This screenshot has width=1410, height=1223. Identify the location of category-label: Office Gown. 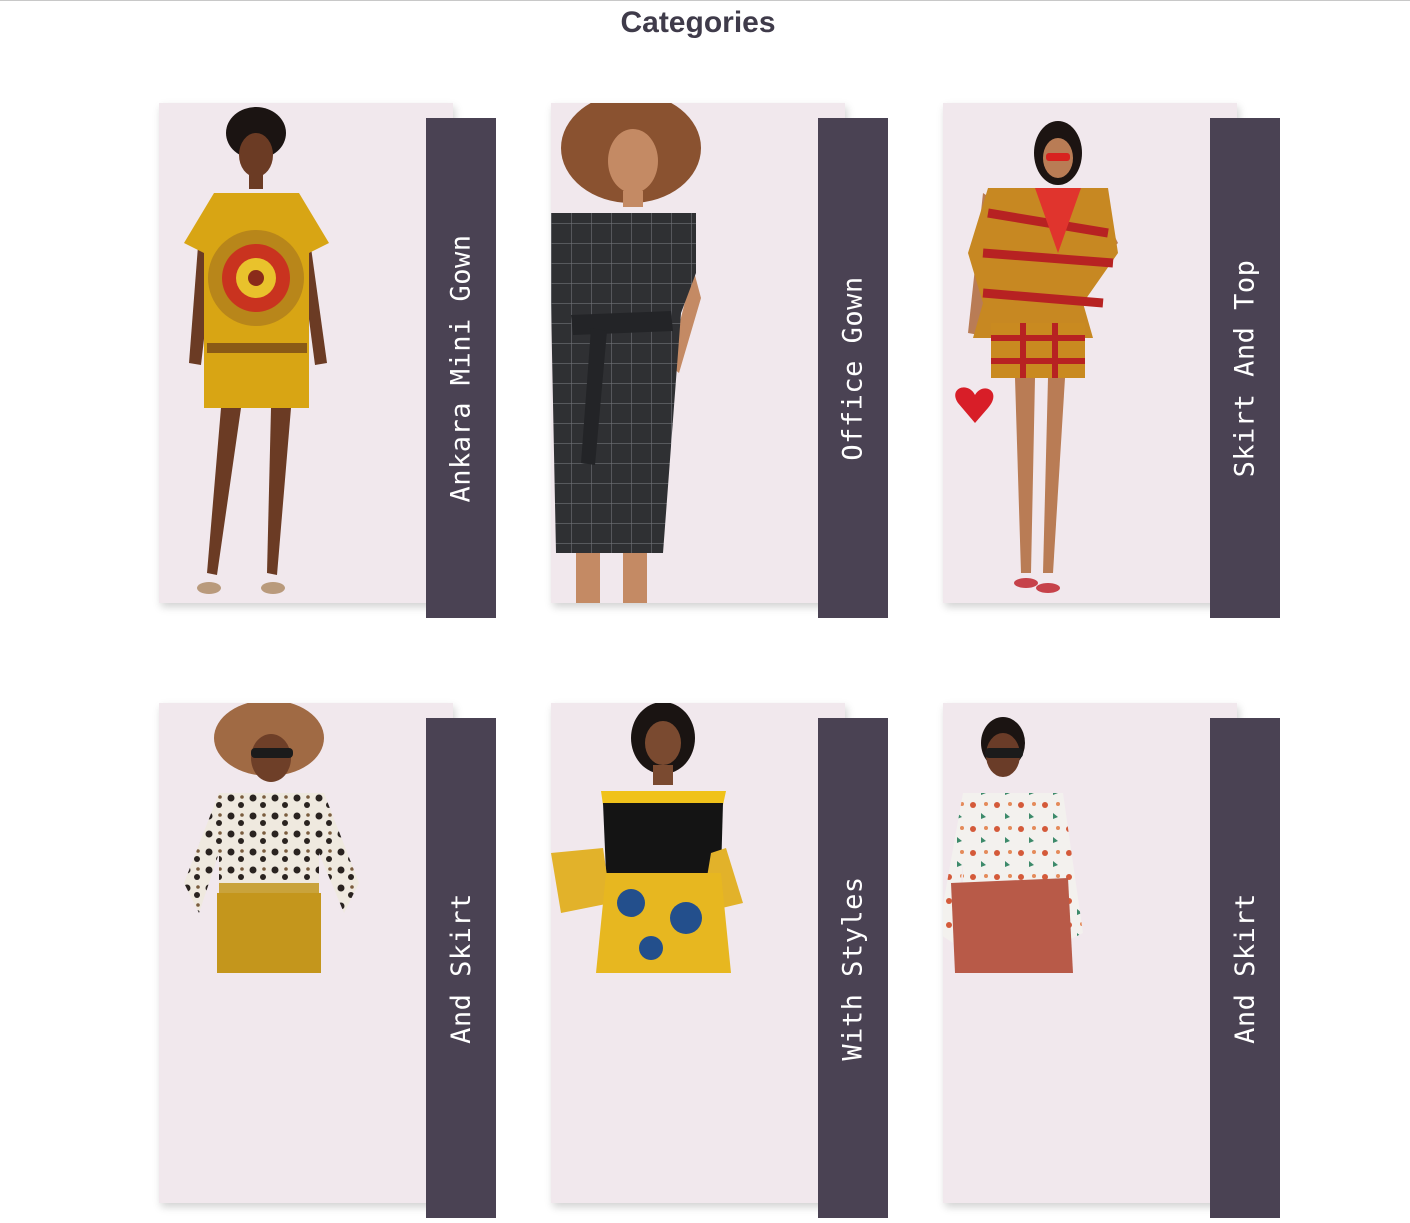
(853, 368).